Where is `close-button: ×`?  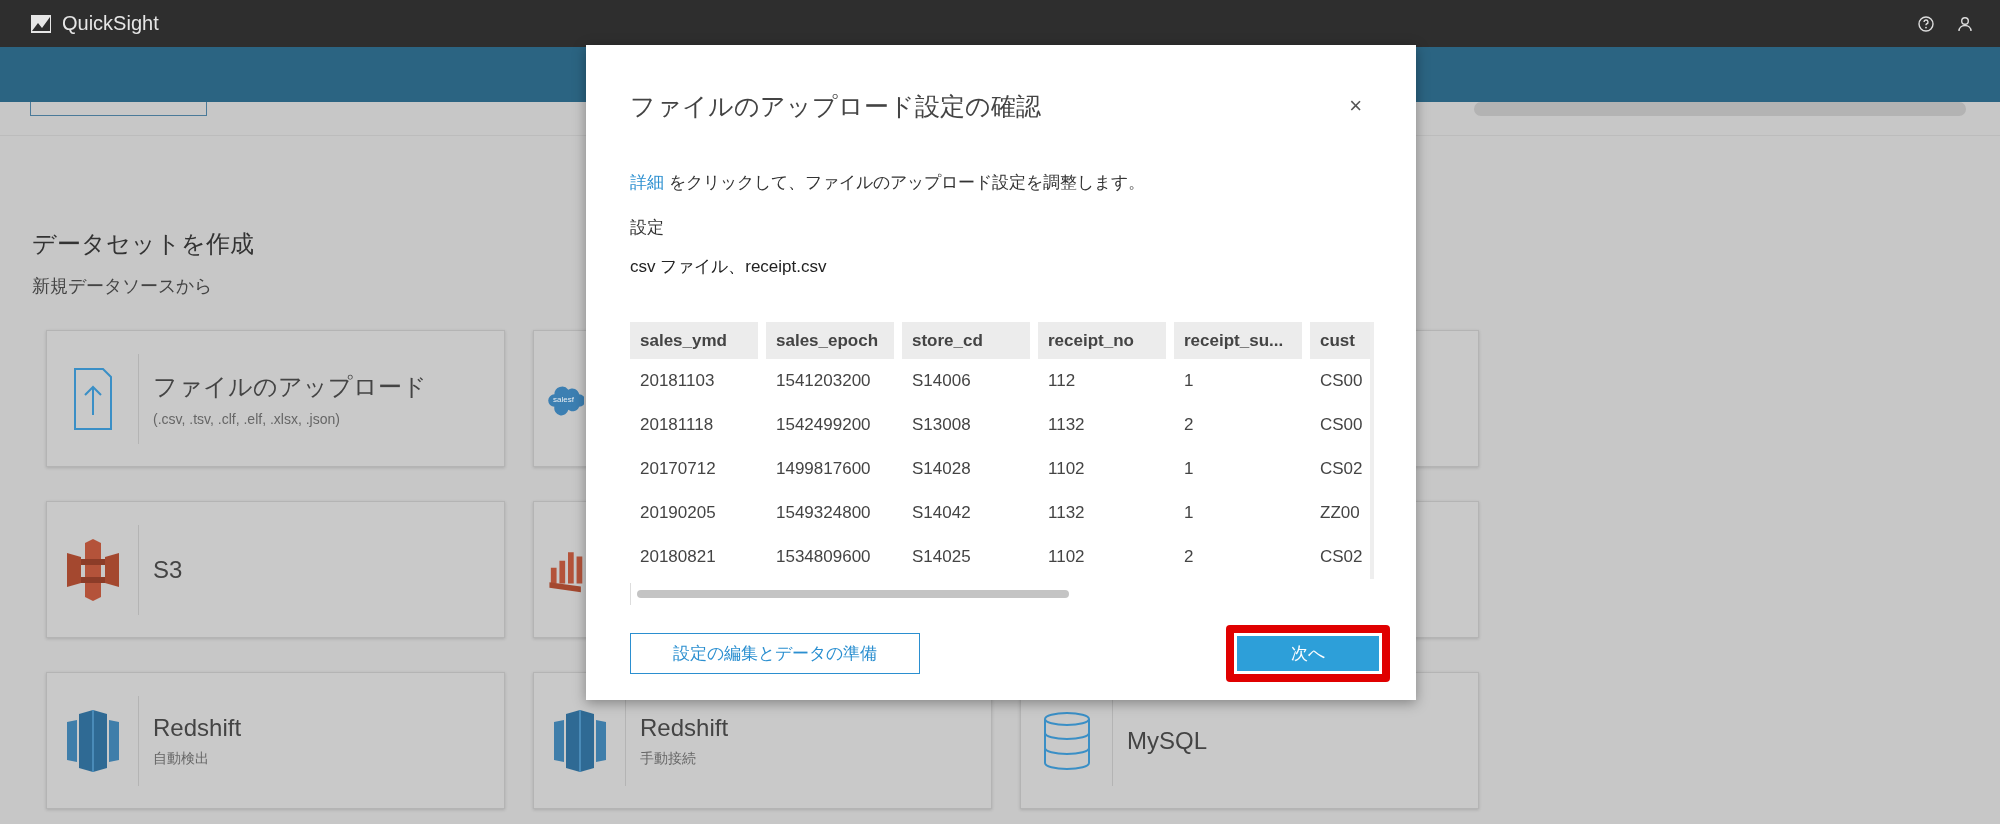
close-button: × is located at coordinates (1355, 106).